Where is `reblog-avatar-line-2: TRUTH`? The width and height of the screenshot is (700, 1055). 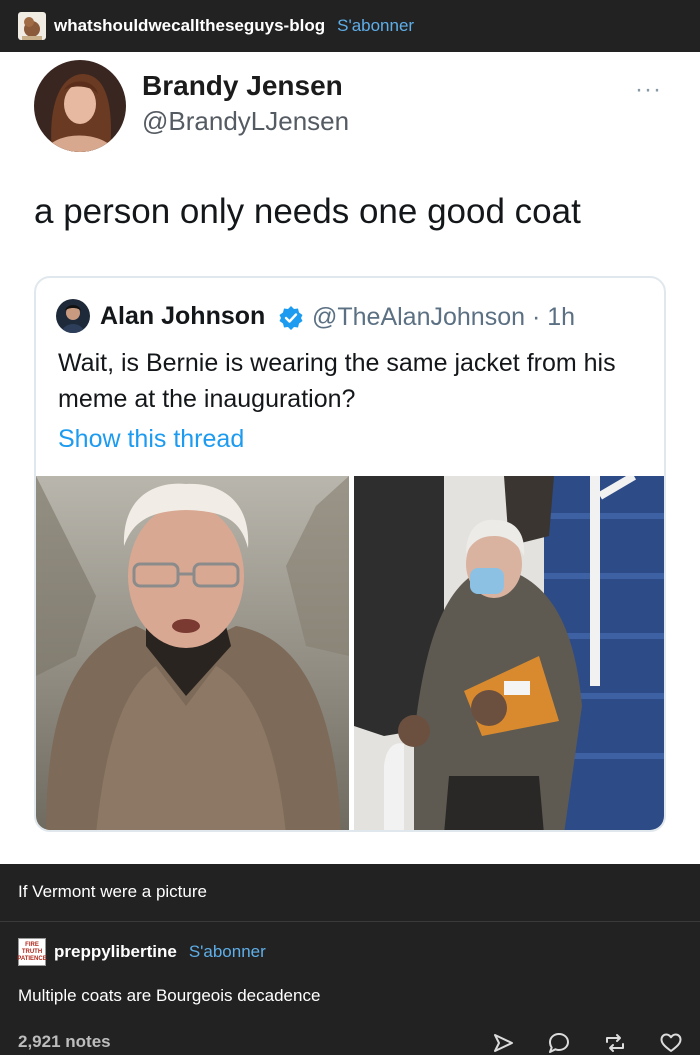
reblog-avatar-line-2: TRUTH is located at coordinates (32, 951).